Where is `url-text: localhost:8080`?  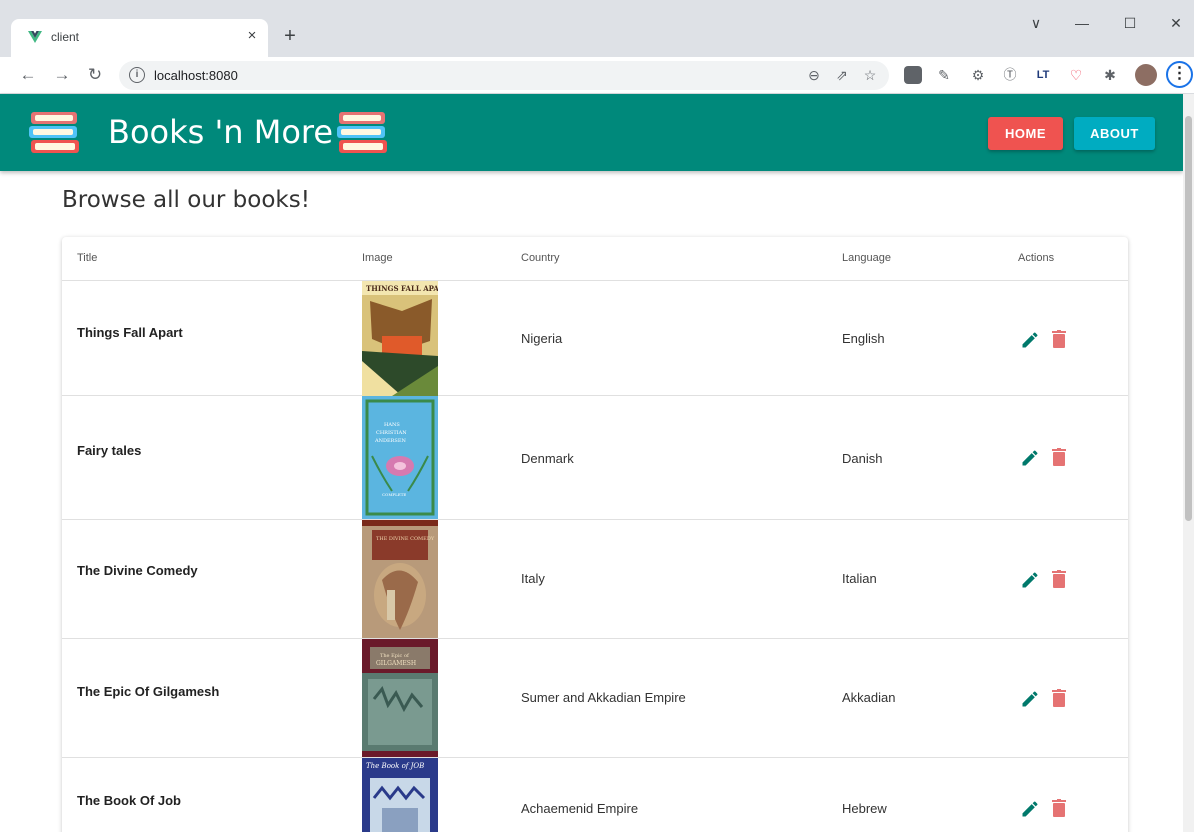
url-text: localhost:8080 is located at coordinates (196, 75).